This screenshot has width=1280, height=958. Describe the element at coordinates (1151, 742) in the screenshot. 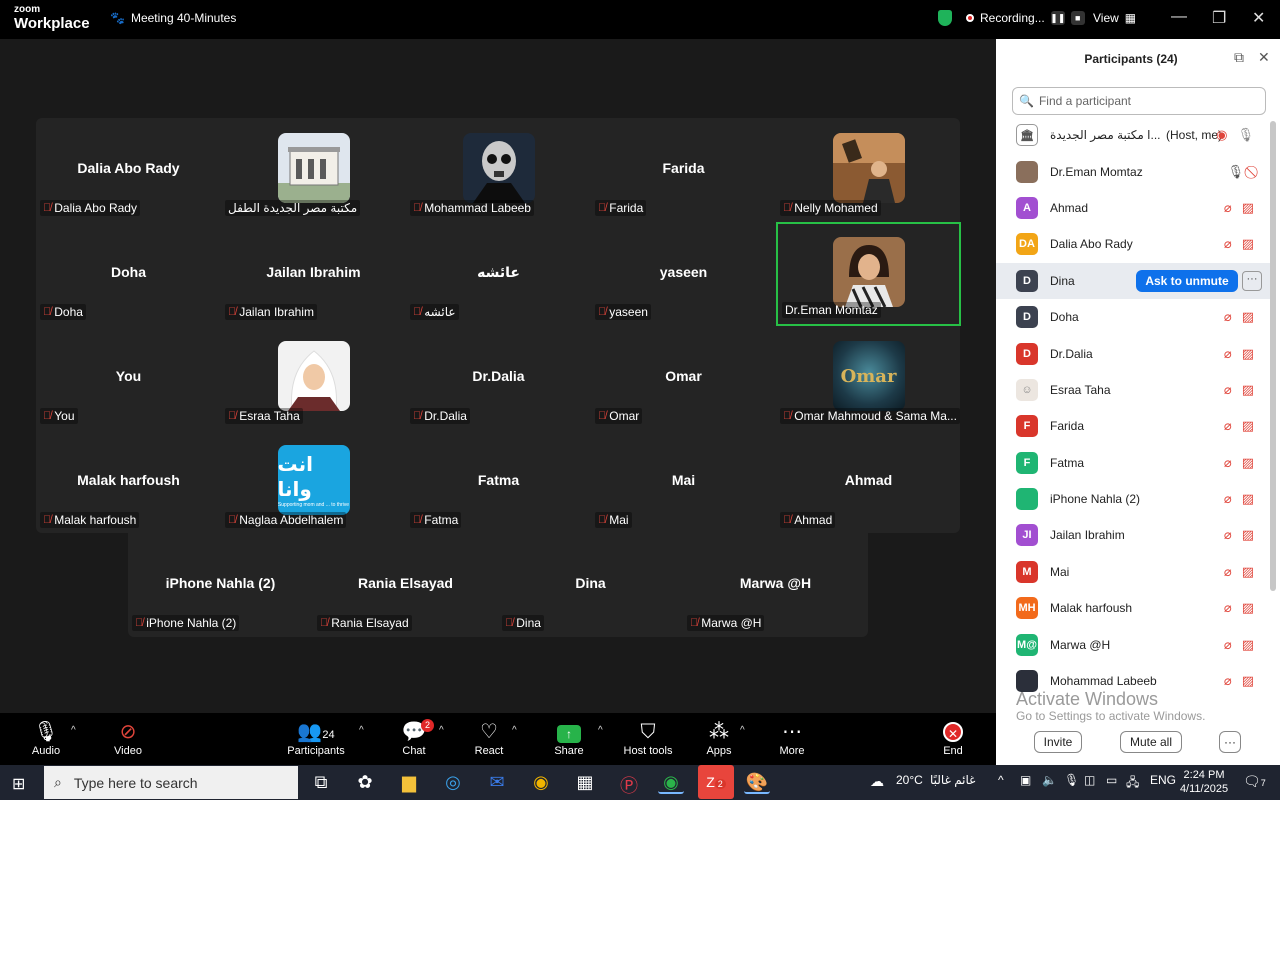

I see `mute-all-button: Mute all` at that location.